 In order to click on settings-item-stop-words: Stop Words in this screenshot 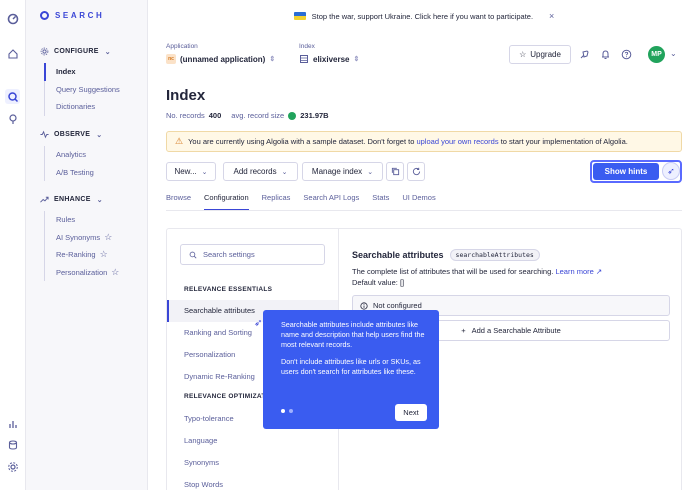, I will do `click(252, 482)`.